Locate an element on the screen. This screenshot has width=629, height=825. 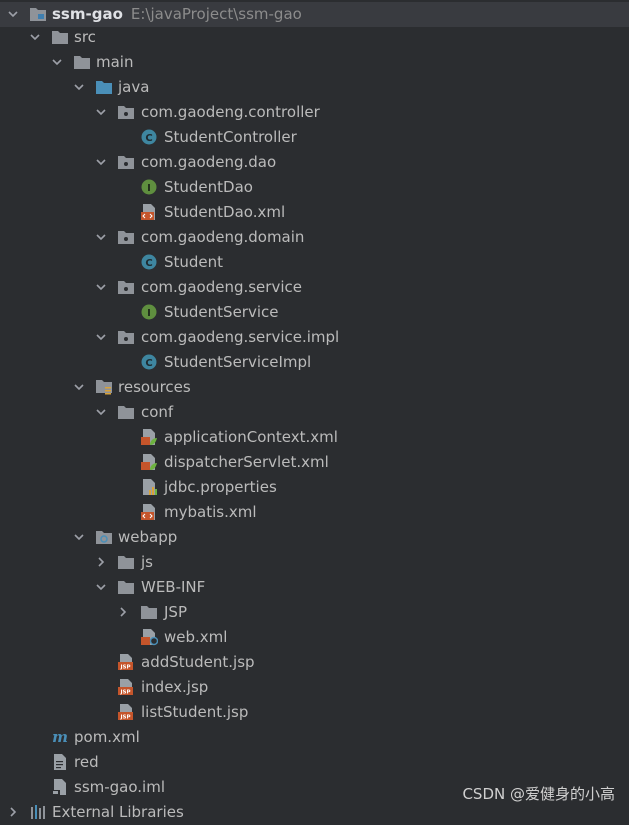
tree-row-pkg-controller: com.gaodeng.controller is located at coordinates (314, 112).